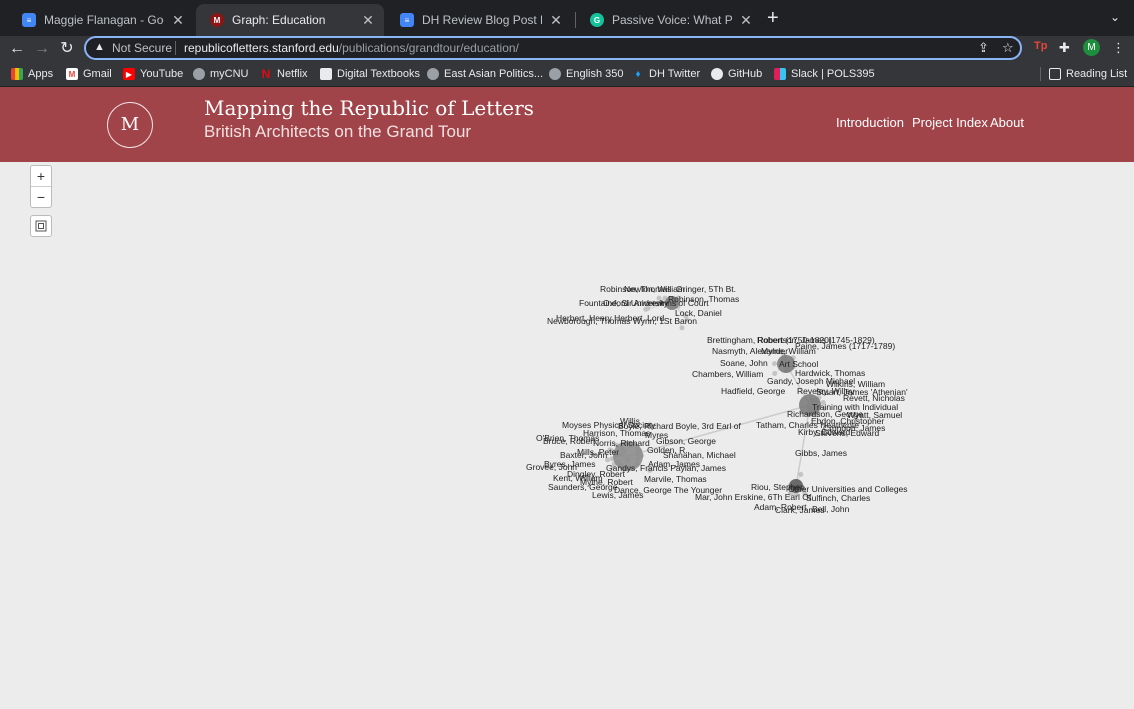 The width and height of the screenshot is (1134, 709). Describe the element at coordinates (72, 74) in the screenshot. I see `gmail-icon: M` at that location.